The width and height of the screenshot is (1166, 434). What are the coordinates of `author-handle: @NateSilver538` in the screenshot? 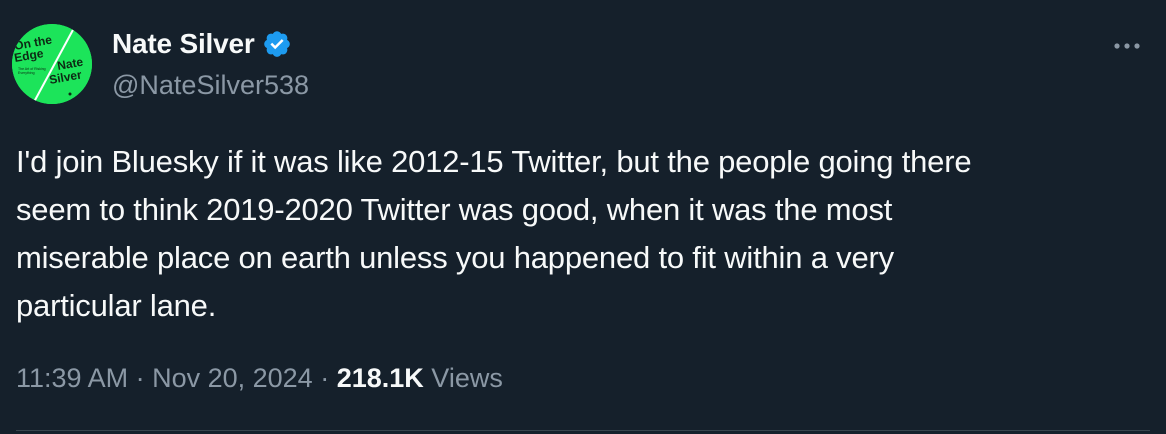 It's located at (210, 85).